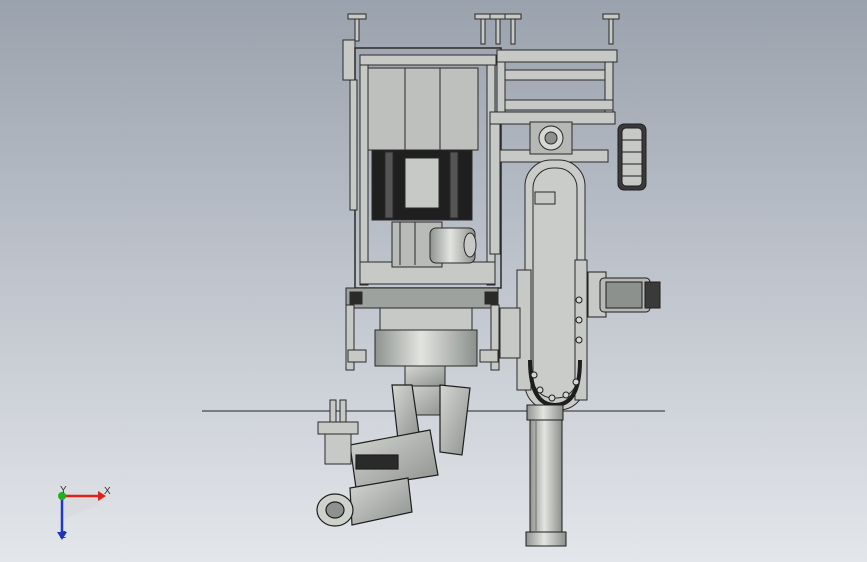  What do you see at coordinates (546, 475) in the screenshot?
I see `lower-cylinder` at bounding box center [546, 475].